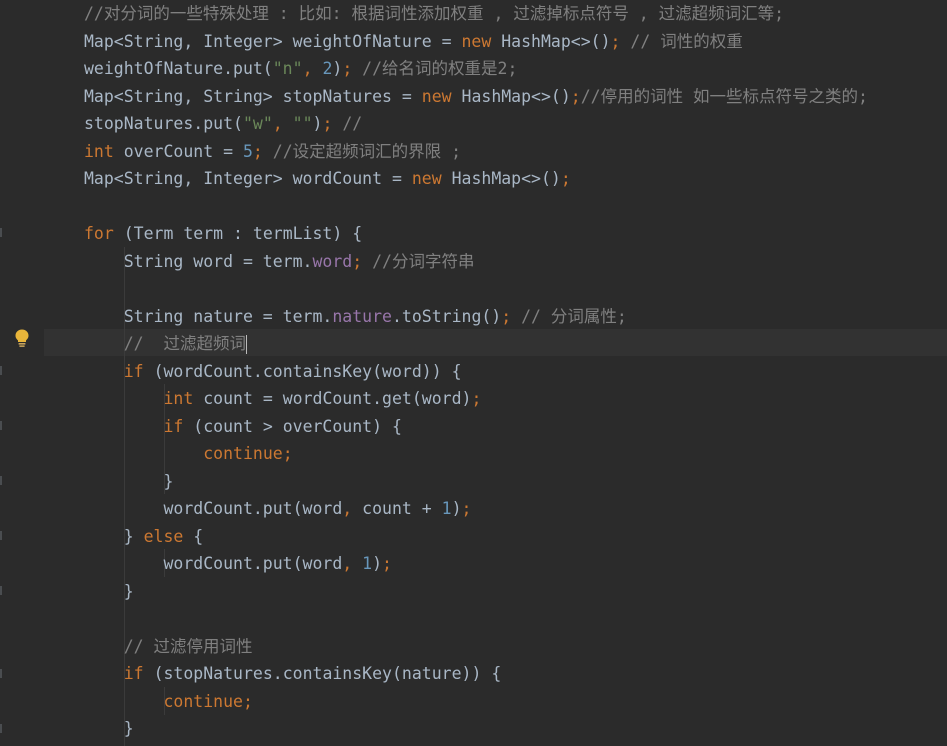 The height and width of the screenshot is (746, 947). Describe the element at coordinates (362, 151) in the screenshot. I see `code-token: //设定超频词汇的界限 ;` at that location.